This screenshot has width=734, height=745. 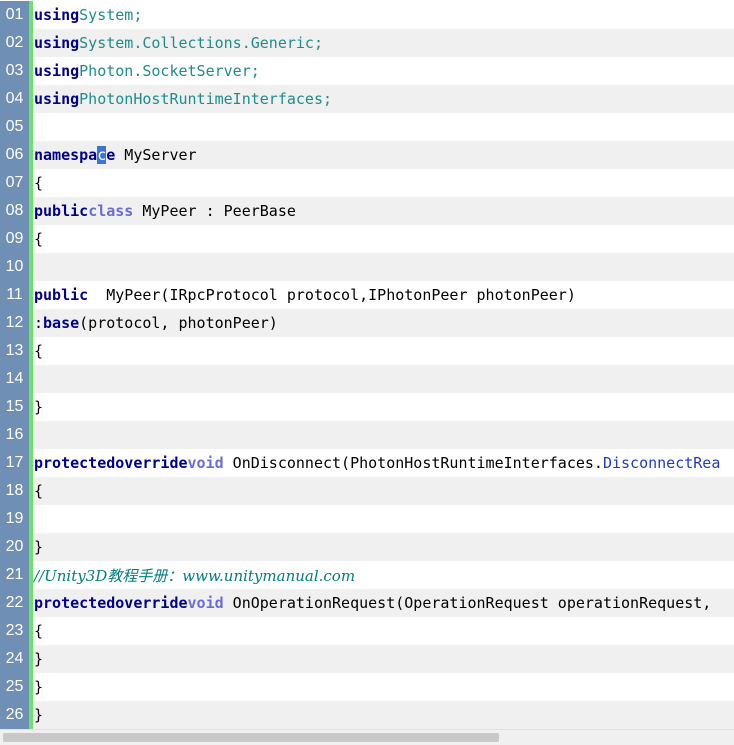 I want to click on code-line: 16, so click(x=367, y=435).